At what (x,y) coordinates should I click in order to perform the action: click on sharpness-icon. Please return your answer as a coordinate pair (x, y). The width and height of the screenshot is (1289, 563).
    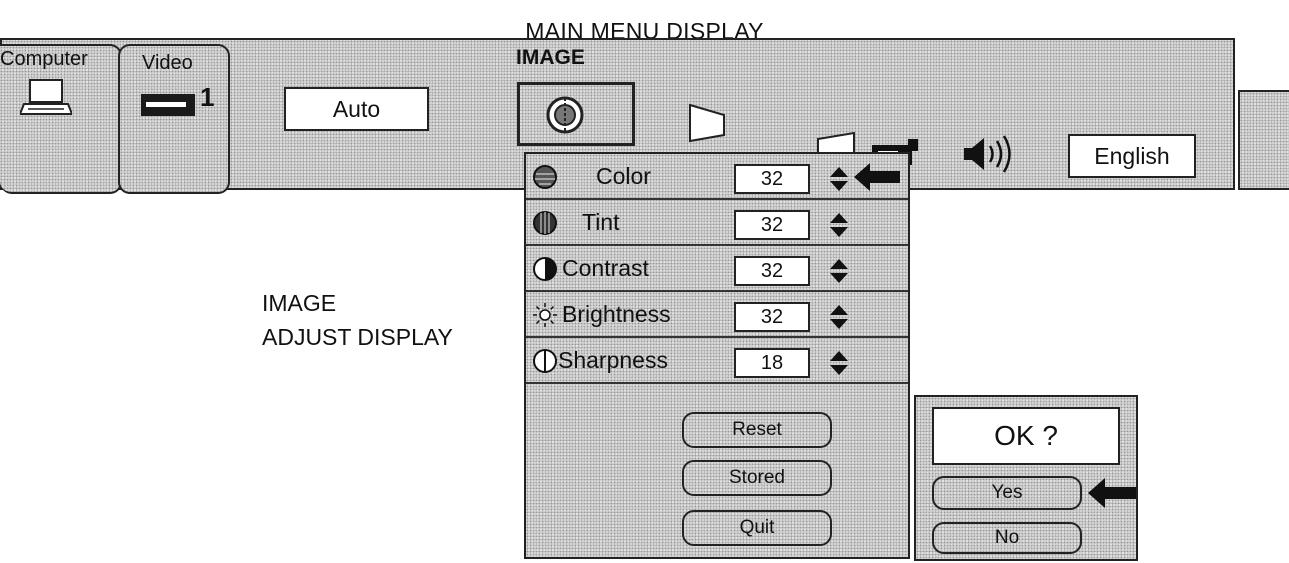
    Looking at the image, I should click on (545, 361).